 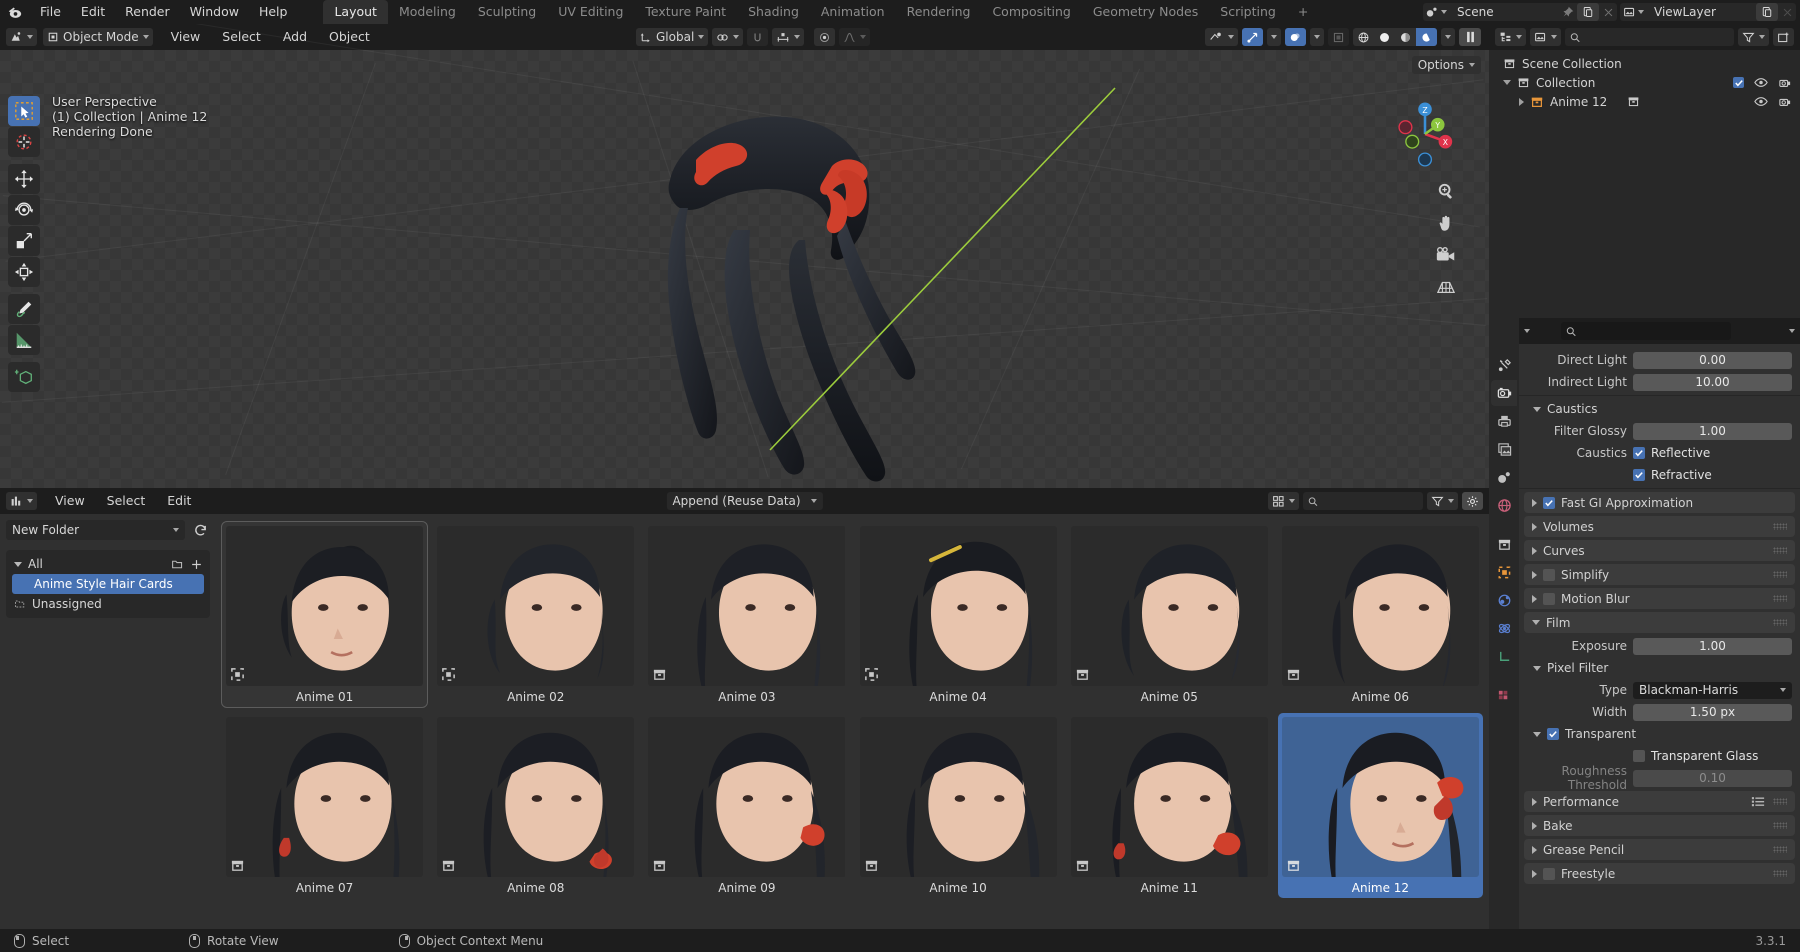 What do you see at coordinates (1446, 65) in the screenshot?
I see `viewport-options-button: Options` at bounding box center [1446, 65].